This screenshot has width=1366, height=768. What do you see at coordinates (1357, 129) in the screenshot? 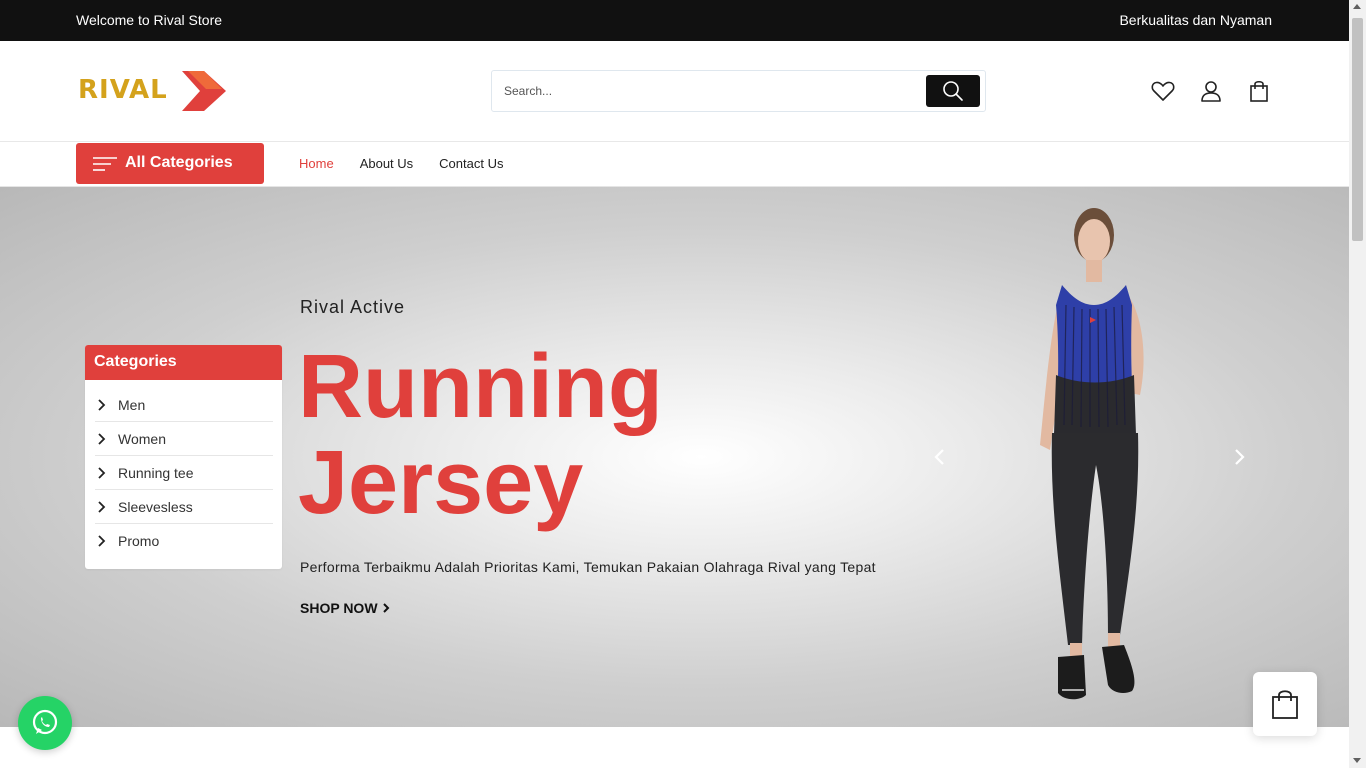
I see `scroll-thumb` at bounding box center [1357, 129].